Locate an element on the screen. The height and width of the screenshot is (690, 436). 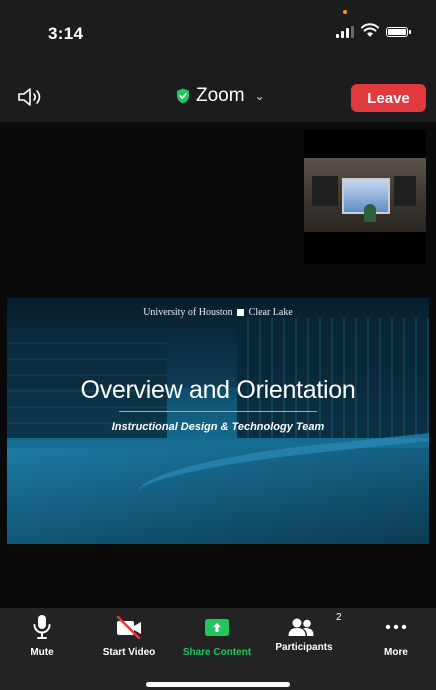
microphone-icon is located at coordinates (42, 627).